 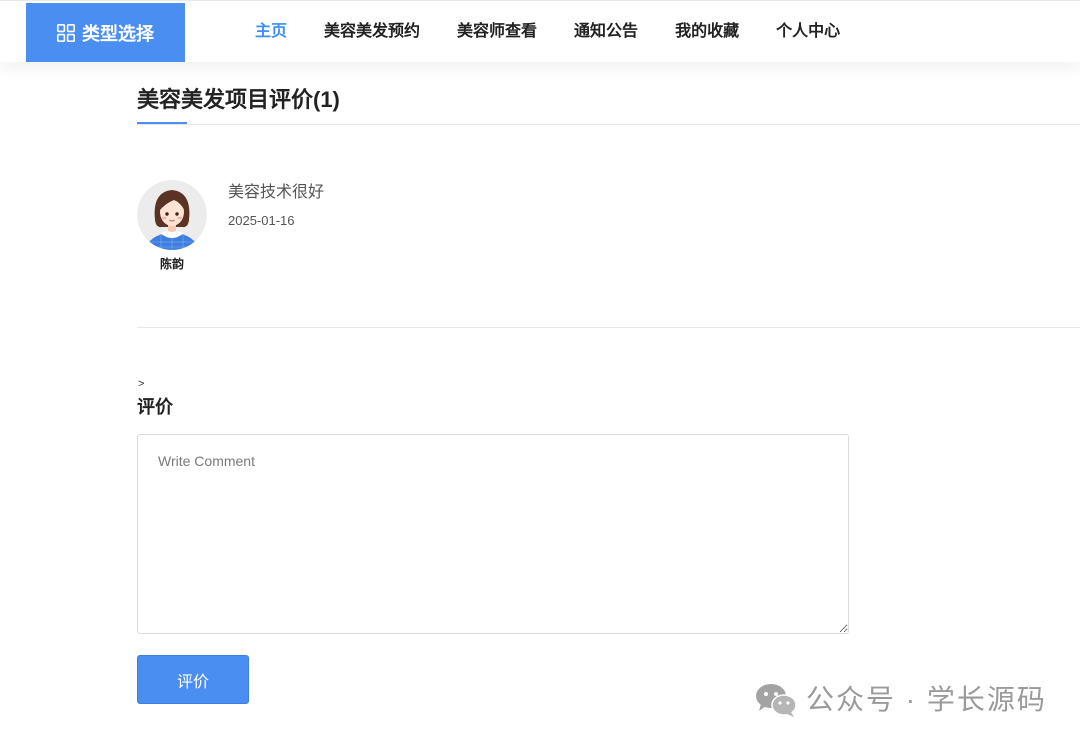 I want to click on grid-icon, so click(x=66, y=32).